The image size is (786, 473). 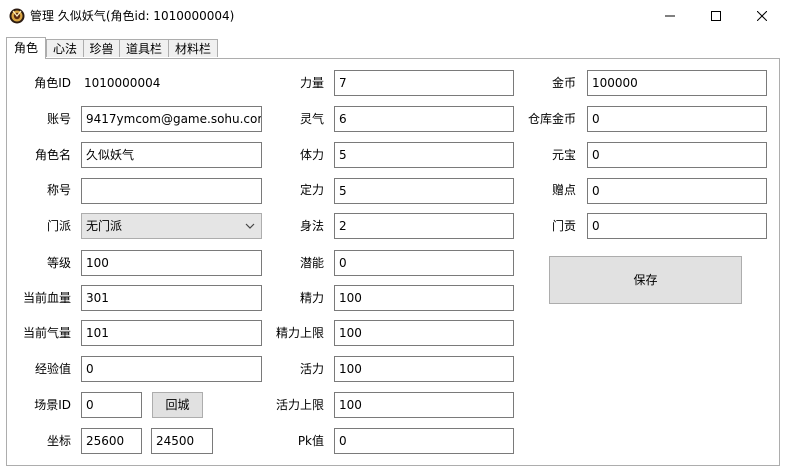 I want to click on tab-pets: 珍兽, so click(x=101, y=48).